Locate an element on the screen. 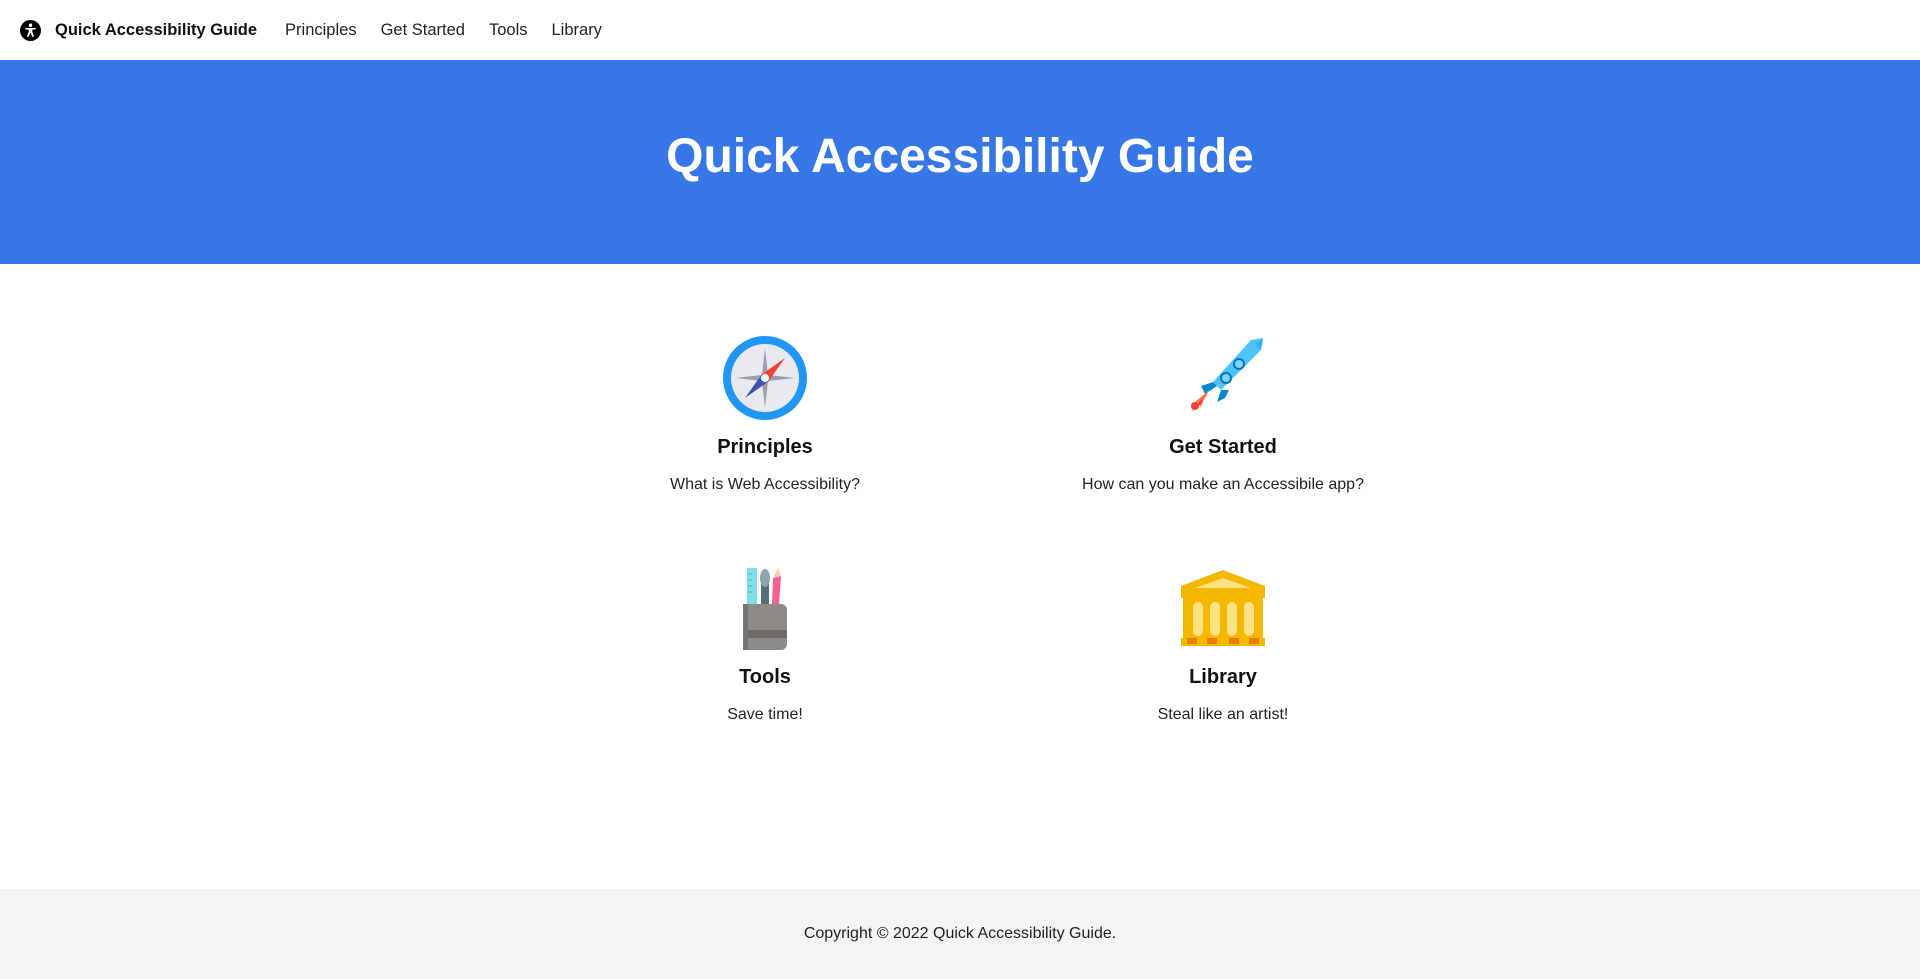  card-title: Library is located at coordinates (1223, 677).